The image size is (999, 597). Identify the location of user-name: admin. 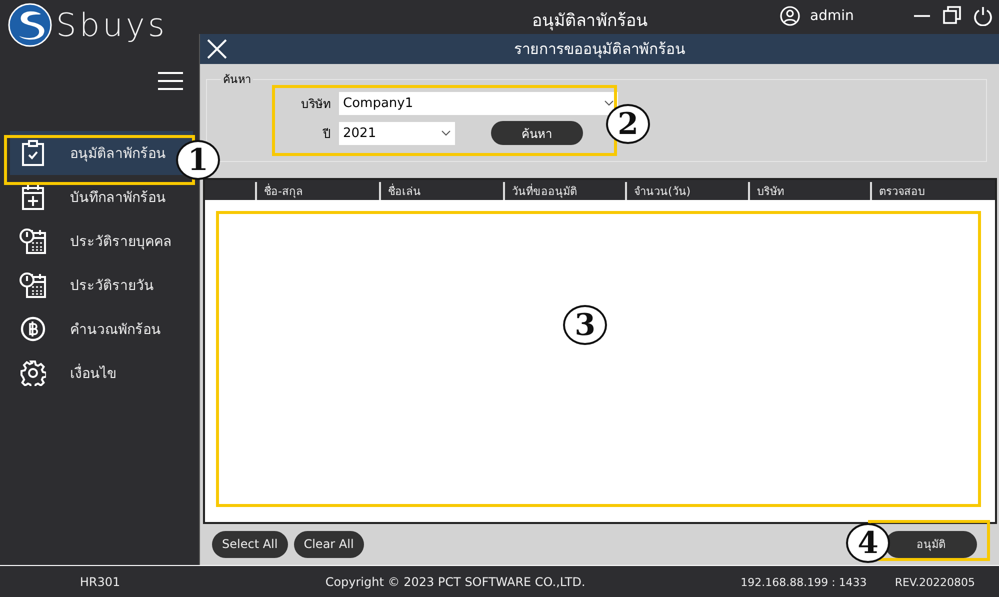
(832, 16).